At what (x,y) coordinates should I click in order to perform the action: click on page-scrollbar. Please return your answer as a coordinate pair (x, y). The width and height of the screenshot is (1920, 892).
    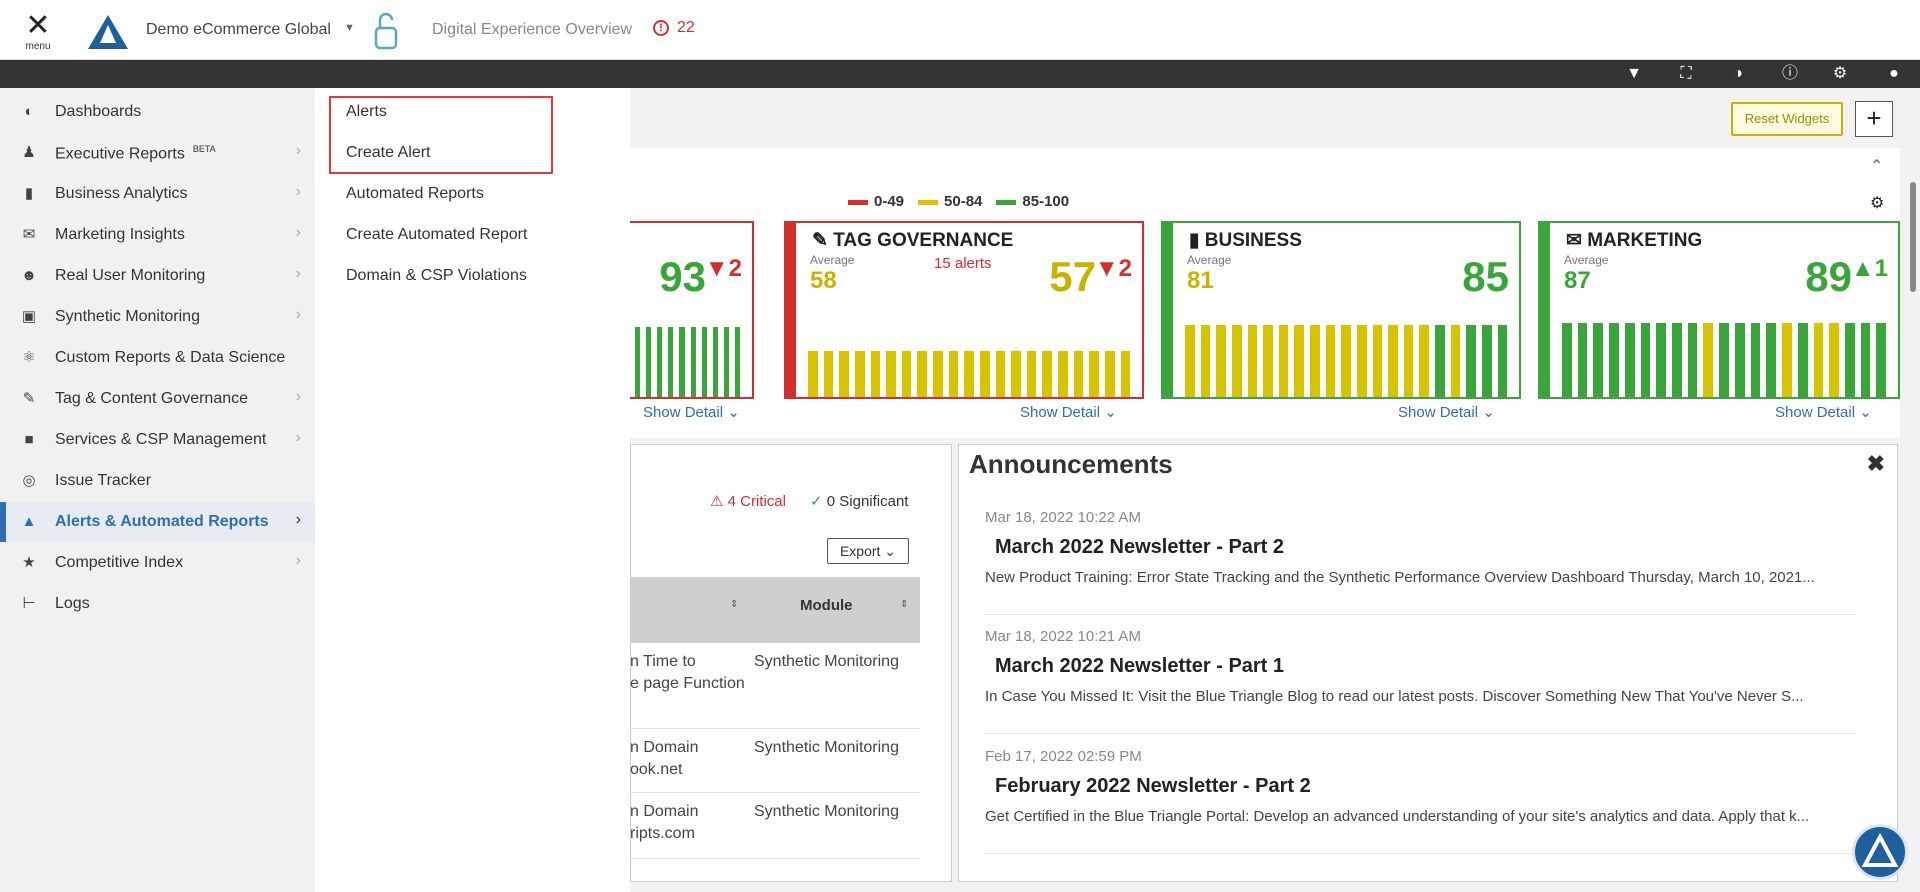
    Looking at the image, I should click on (1913, 237).